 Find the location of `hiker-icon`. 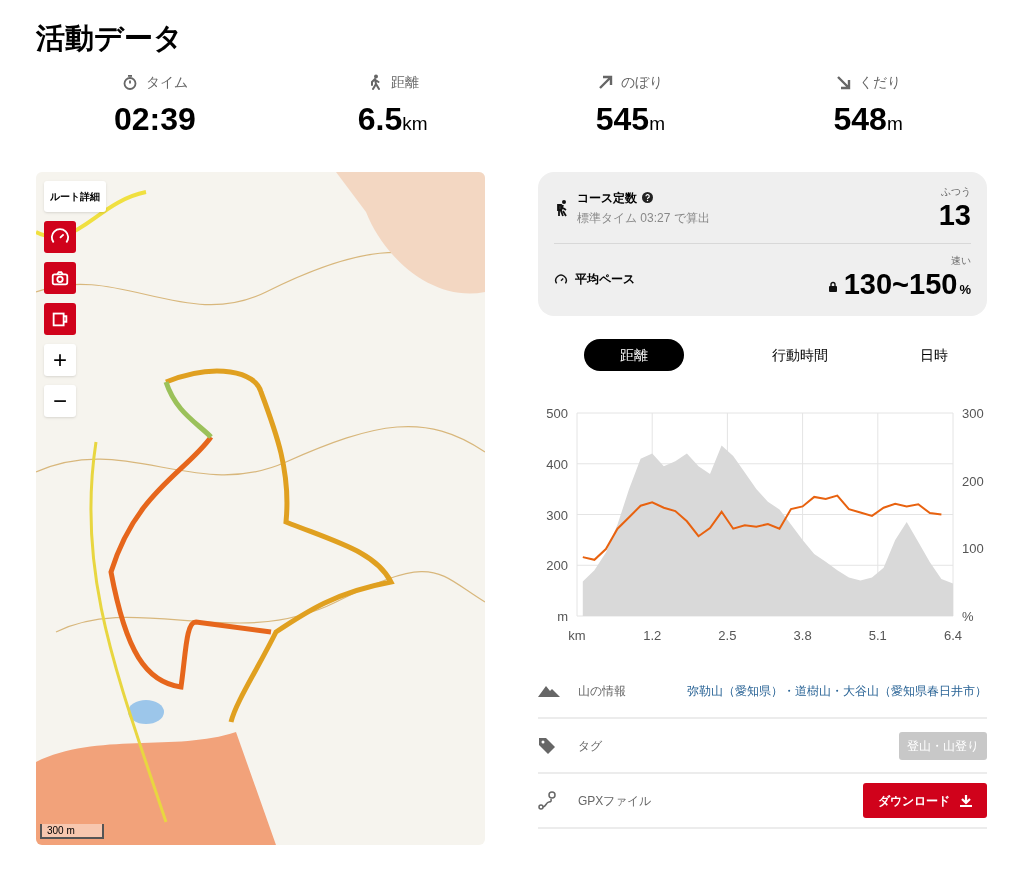

hiker-icon is located at coordinates (562, 207).